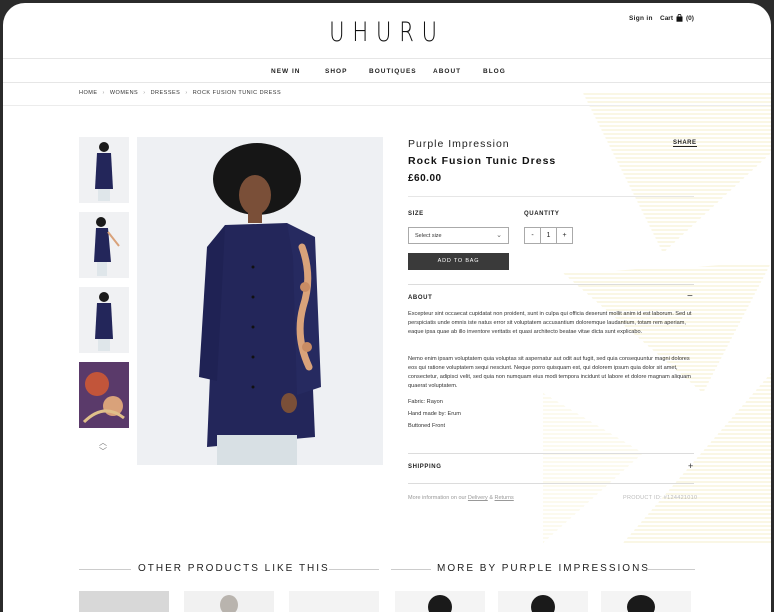  I want to click on main-nav: NEW IN SHOP BOUTIQUES ABOUT BLOG, so click(387, 71).